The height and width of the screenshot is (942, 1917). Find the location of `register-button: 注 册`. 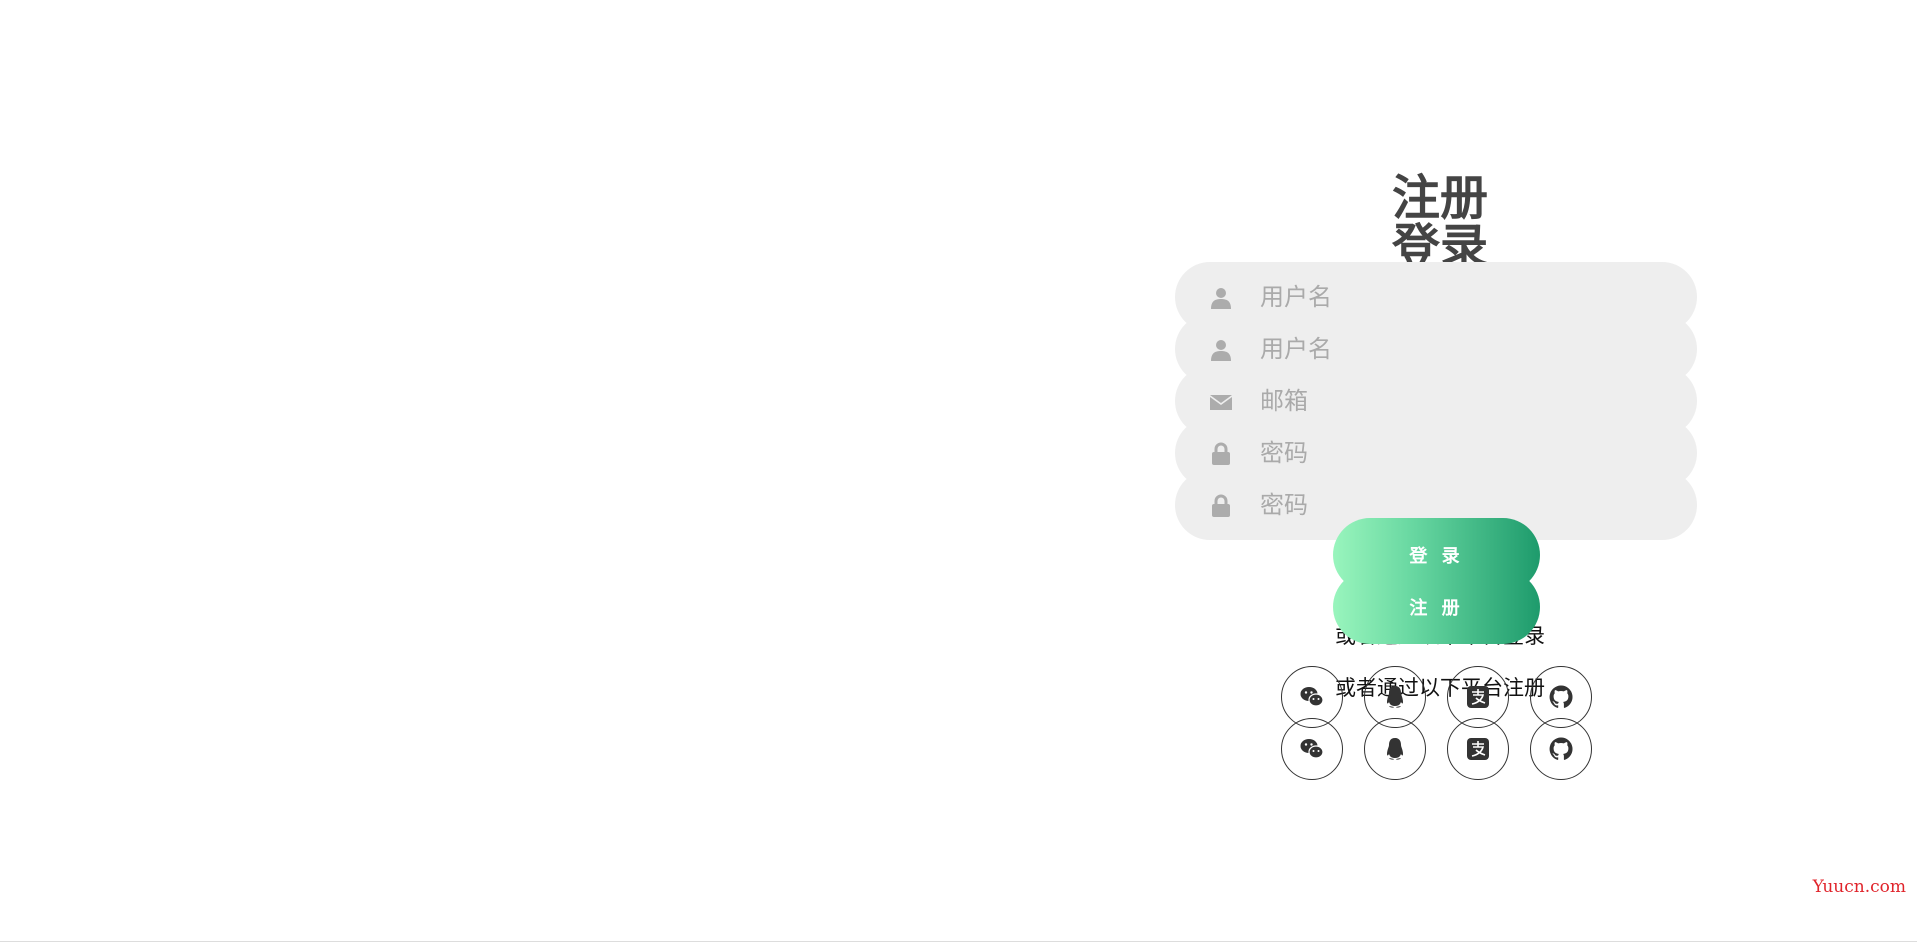

register-button: 注 册 is located at coordinates (1436, 607).